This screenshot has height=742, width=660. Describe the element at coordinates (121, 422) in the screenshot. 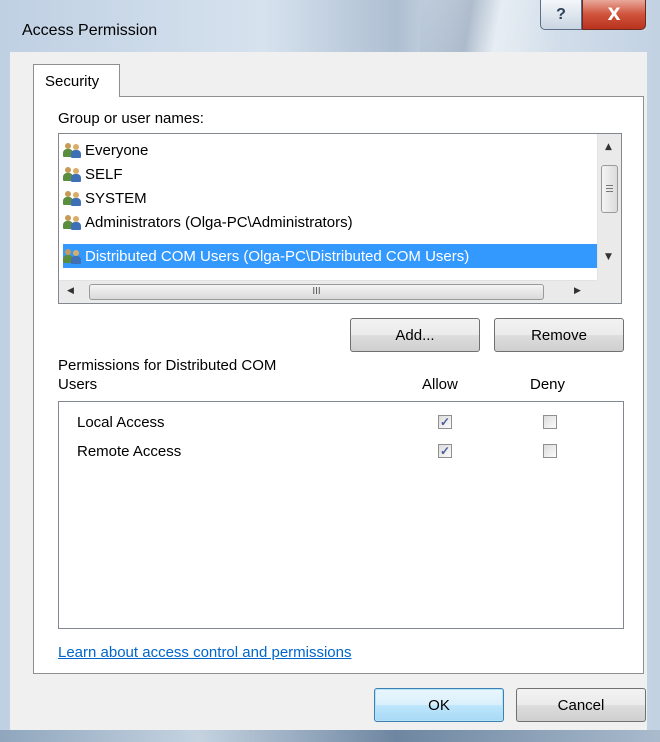

I see `permission-name-local-access: Local Access` at that location.